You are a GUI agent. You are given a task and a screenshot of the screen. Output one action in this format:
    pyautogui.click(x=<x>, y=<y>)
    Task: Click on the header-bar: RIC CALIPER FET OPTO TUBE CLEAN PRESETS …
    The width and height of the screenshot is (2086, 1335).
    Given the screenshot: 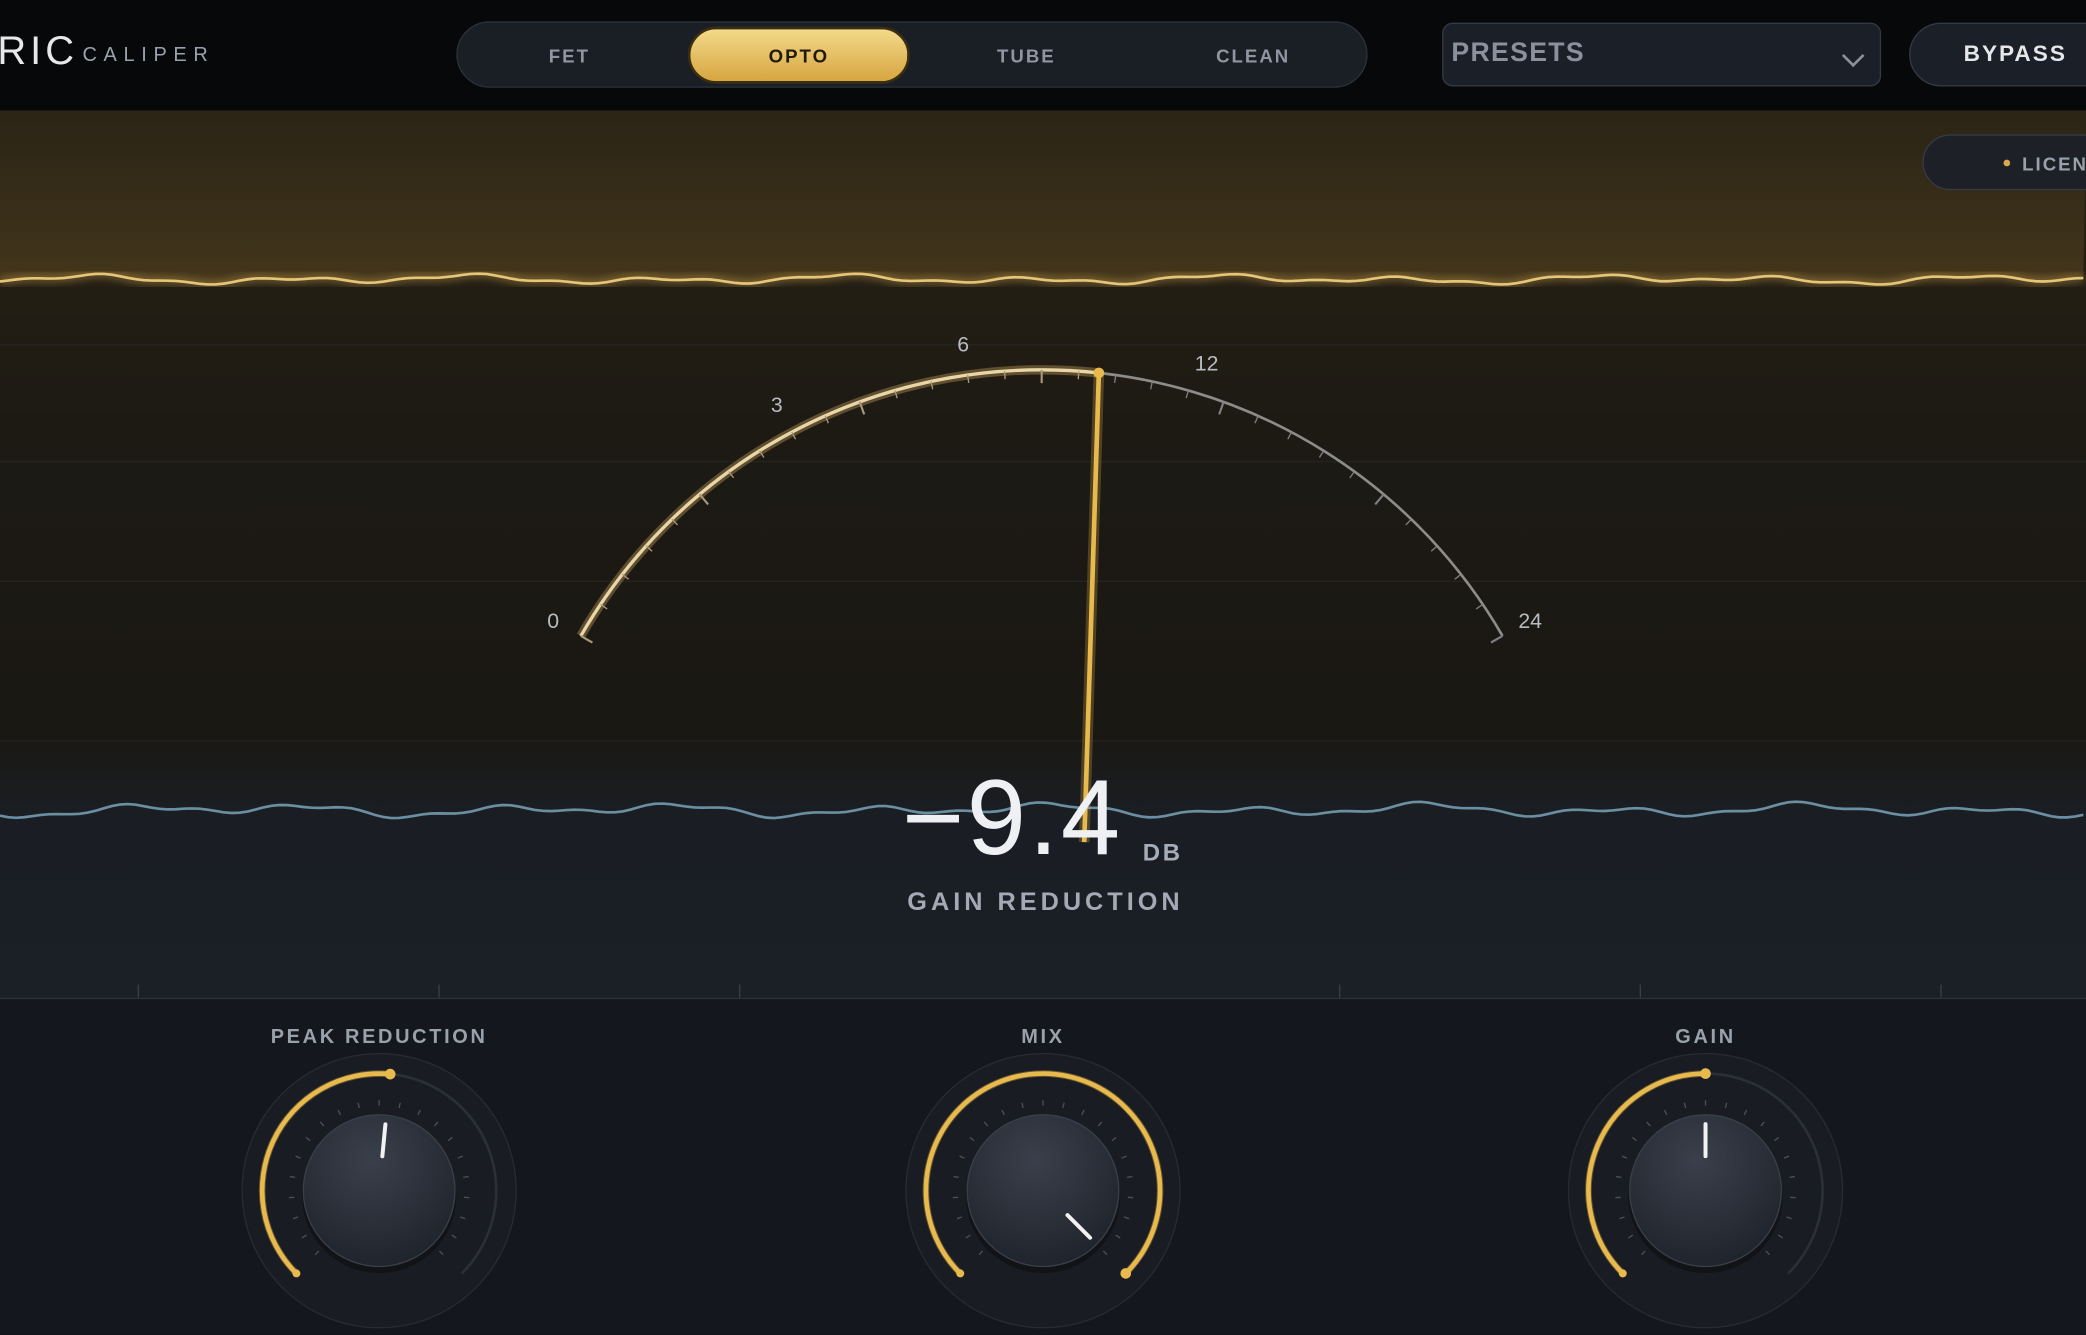 What is the action you would take?
    pyautogui.click(x=1043, y=55)
    